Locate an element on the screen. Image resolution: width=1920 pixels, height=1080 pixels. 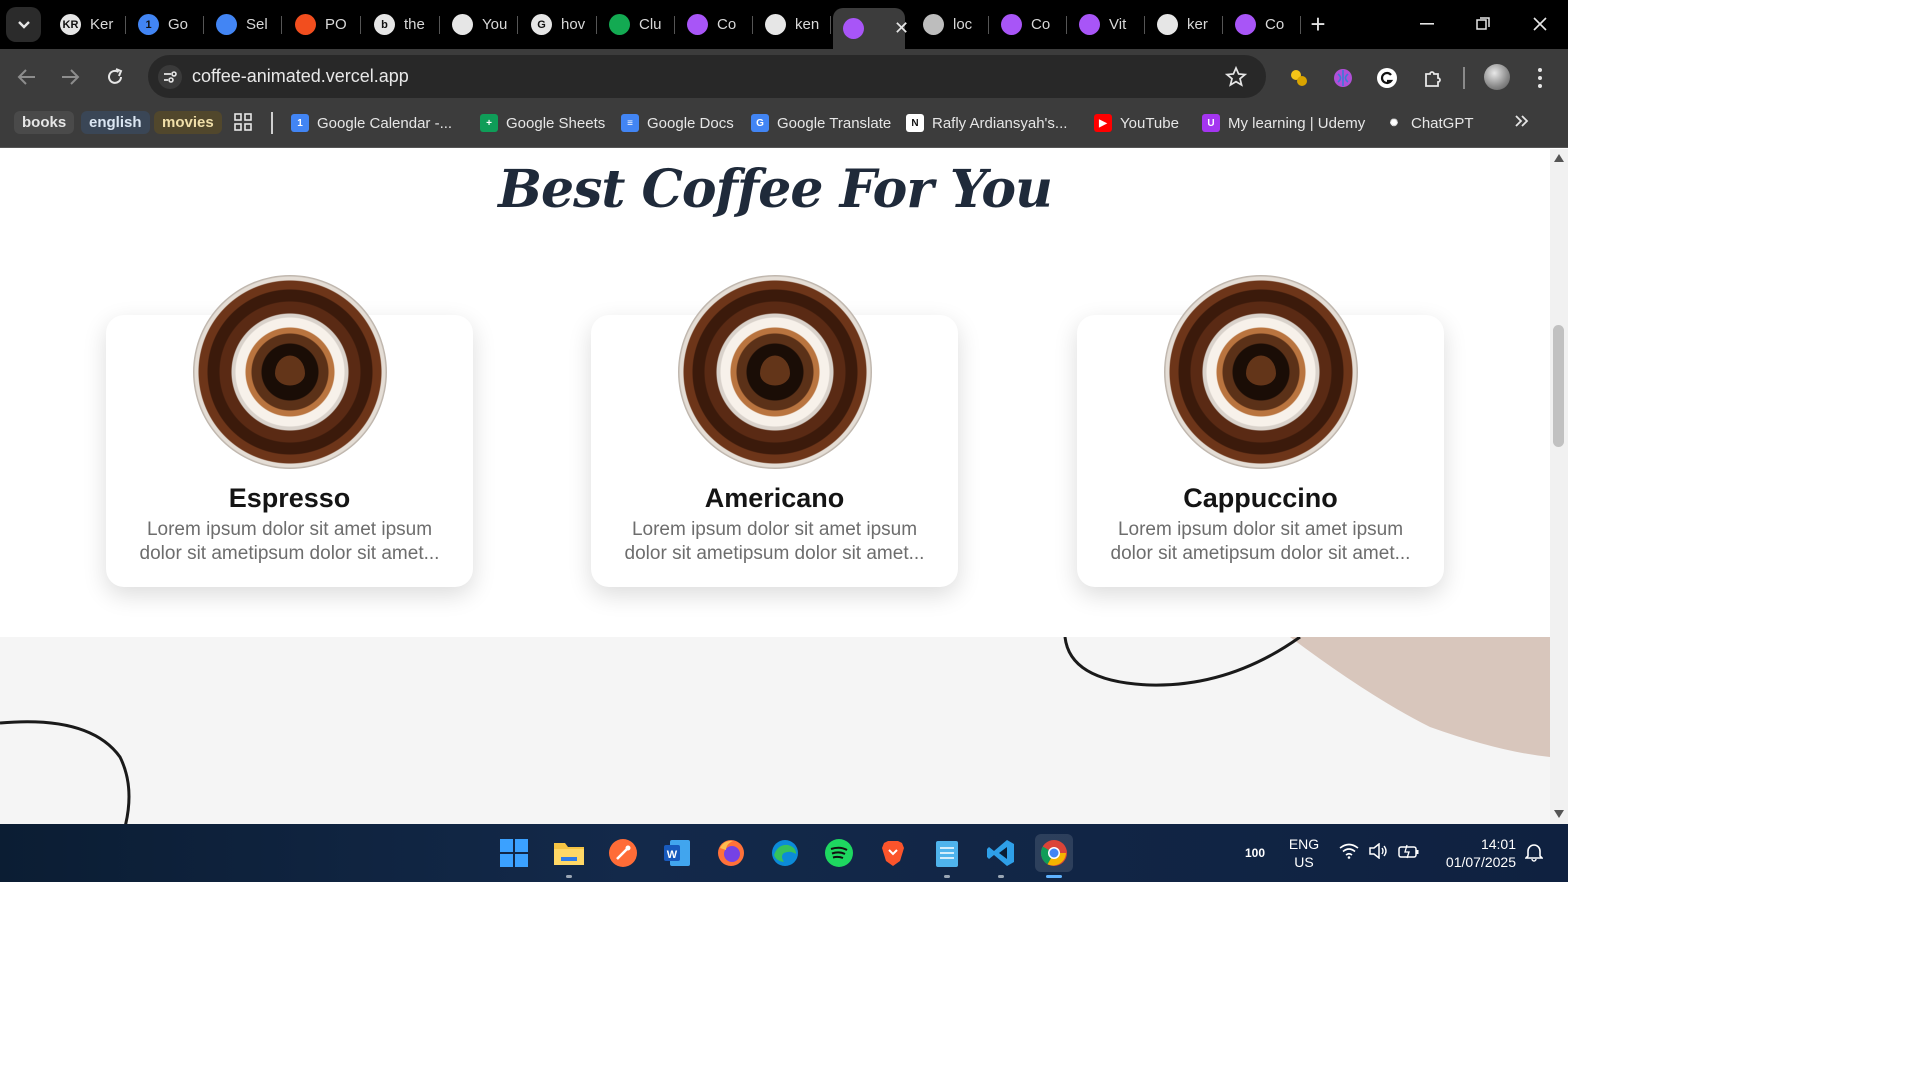
udemy-icon: U is located at coordinates (1211, 123).